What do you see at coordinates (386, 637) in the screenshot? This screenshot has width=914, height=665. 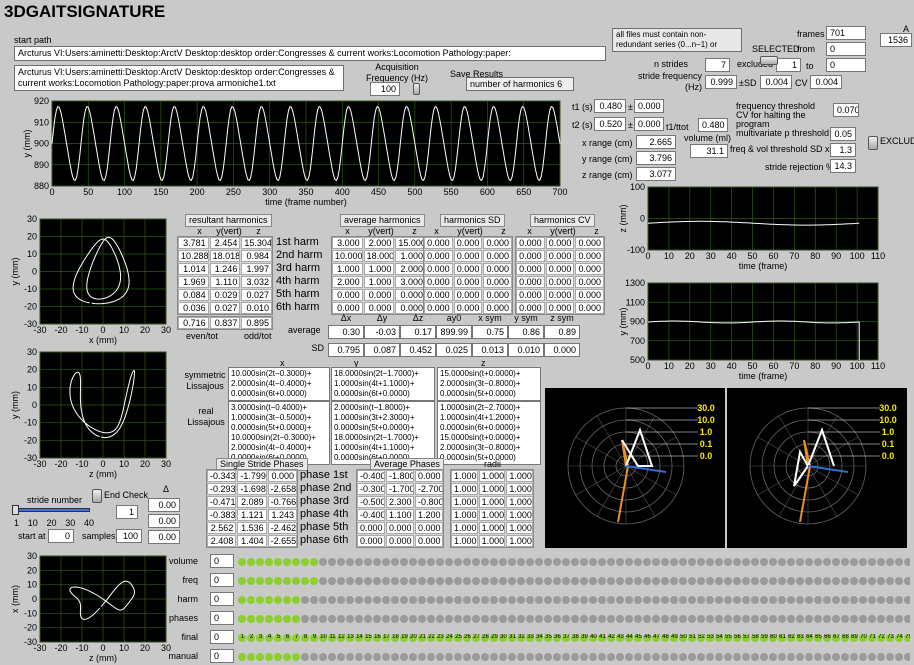 I see `led-number: 17` at bounding box center [386, 637].